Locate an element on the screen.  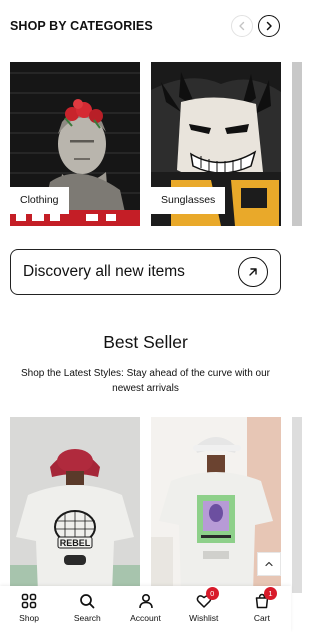
category-card-sunglasses: Sunglasses is located at coordinates (216, 144).